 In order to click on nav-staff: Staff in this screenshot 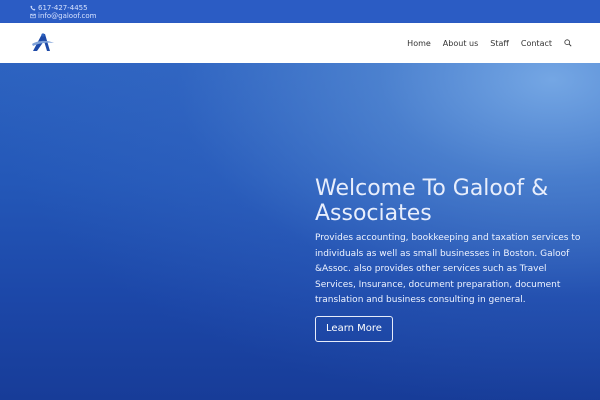, I will do `click(499, 43)`.